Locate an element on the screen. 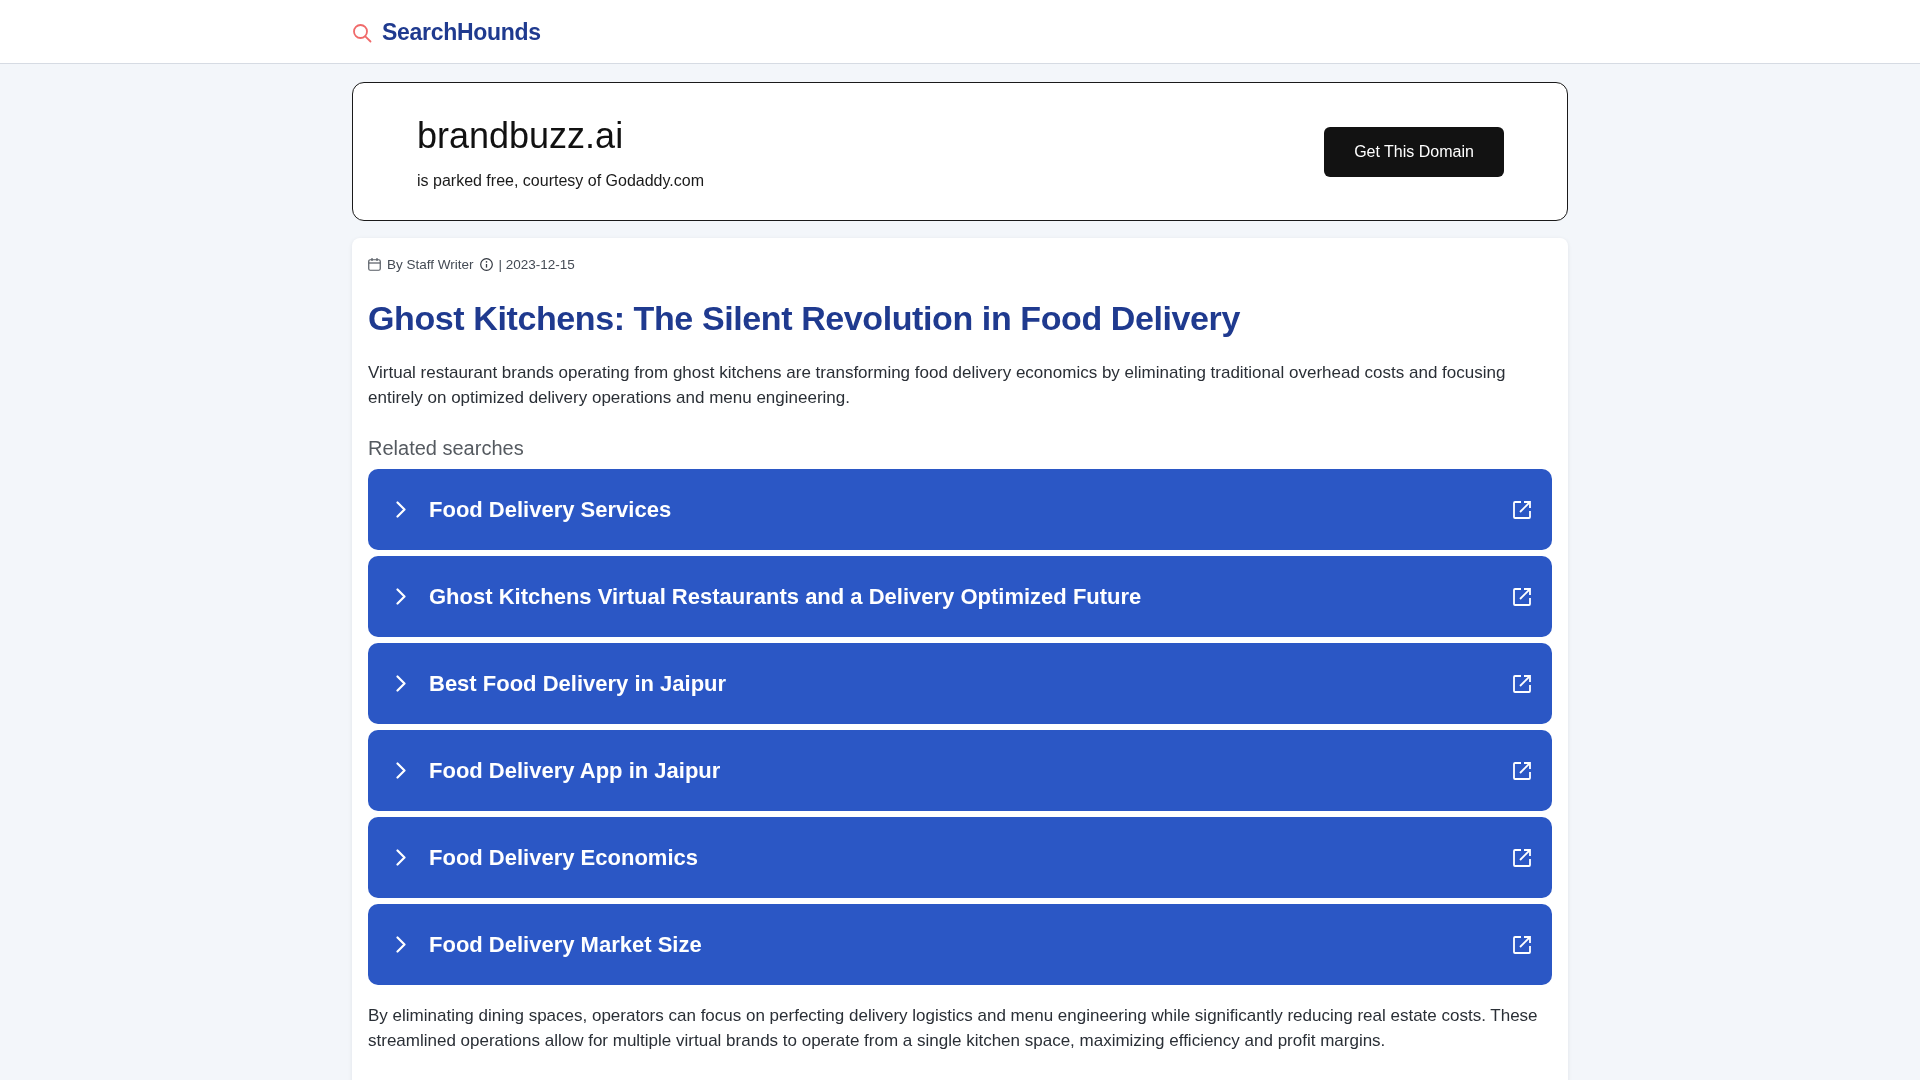 The width and height of the screenshot is (1920, 1080). domain-name: brandbuzz.ai is located at coordinates (521, 135).